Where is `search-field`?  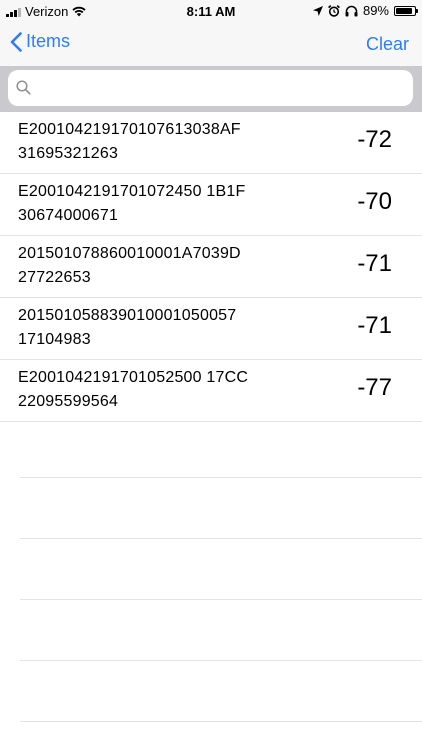 search-field is located at coordinates (210, 89).